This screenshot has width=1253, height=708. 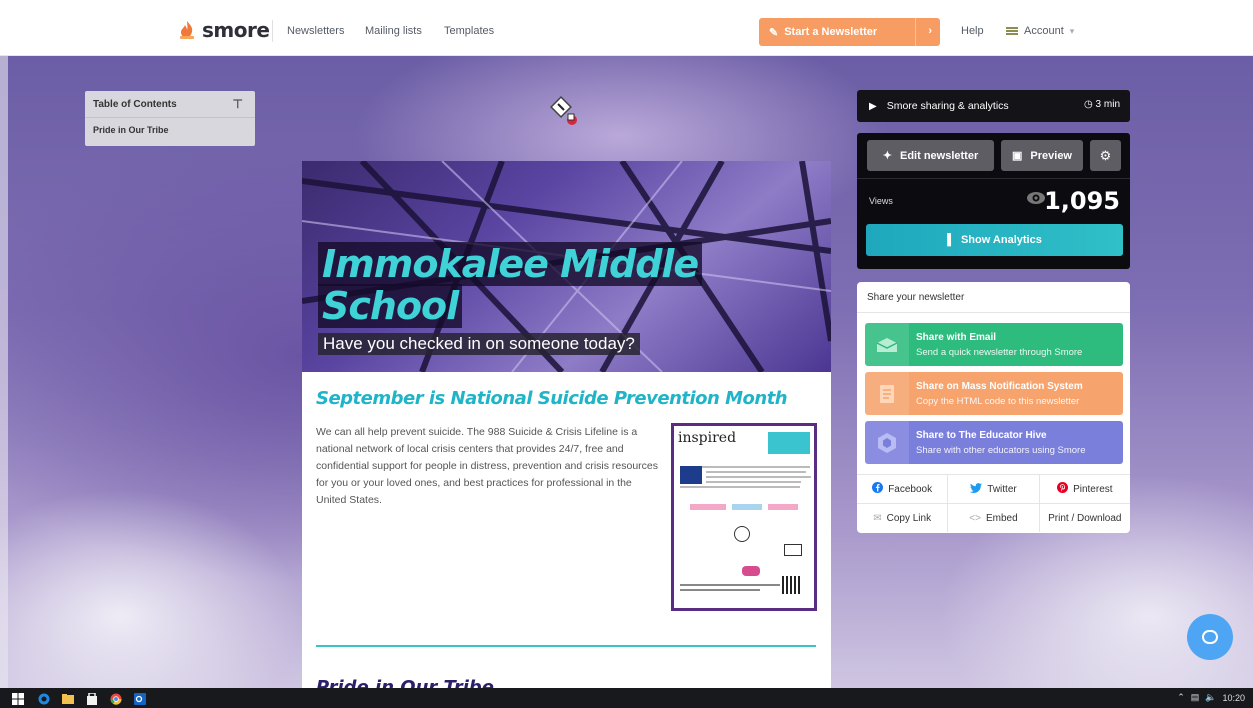 I want to click on collapse-top-icon: ⊤, so click(x=238, y=104).